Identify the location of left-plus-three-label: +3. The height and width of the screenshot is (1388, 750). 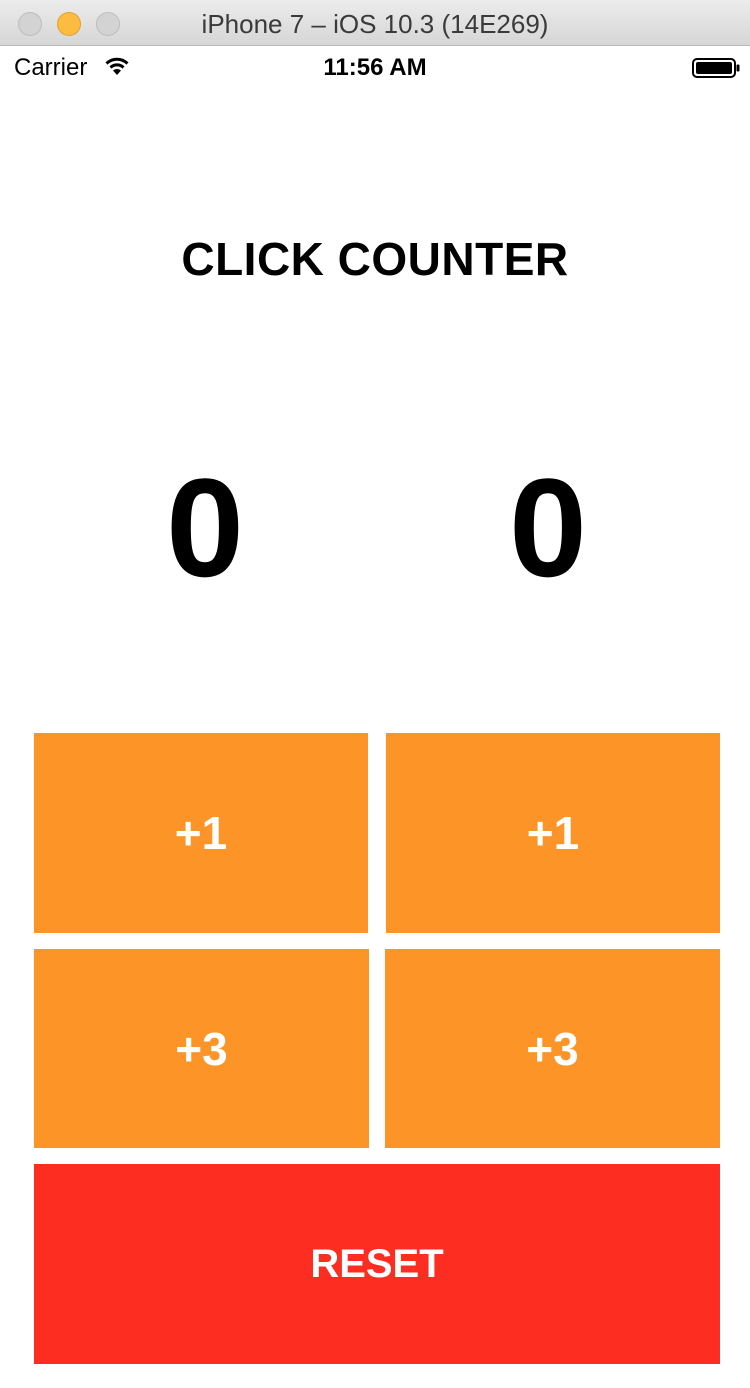
(201, 1048).